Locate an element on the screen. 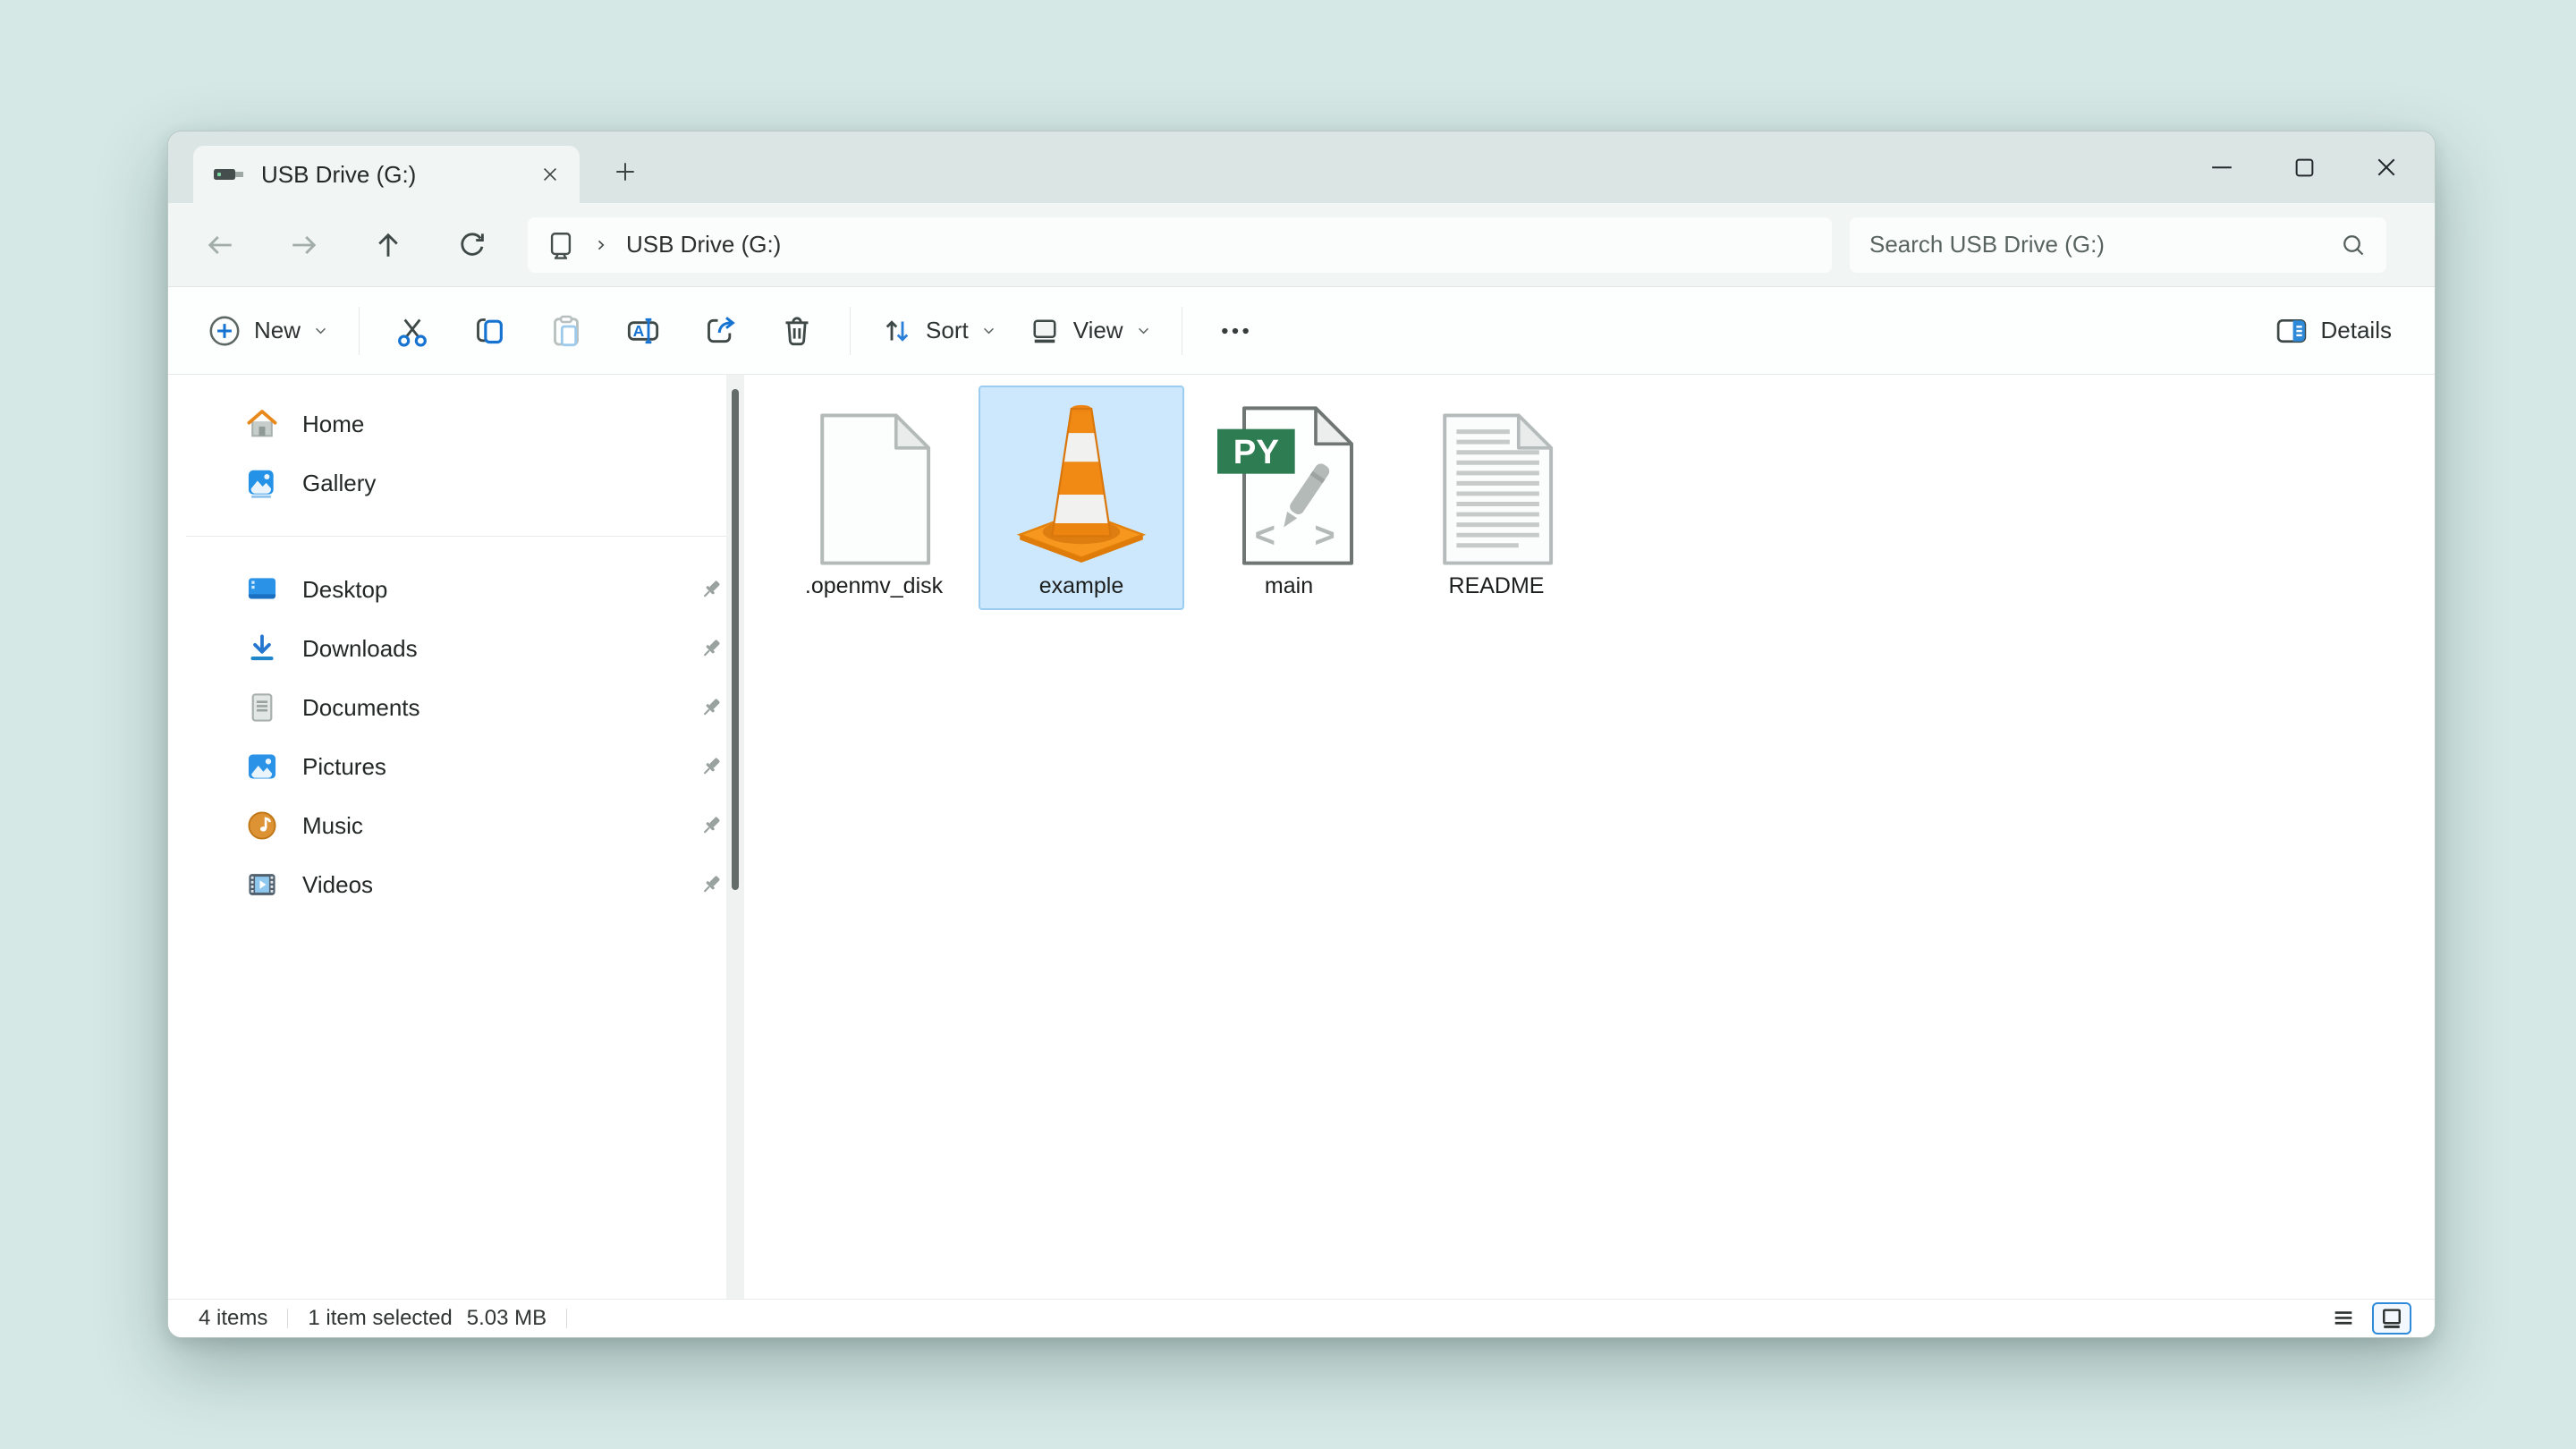  svg-text: PY is located at coordinates (1256, 452).